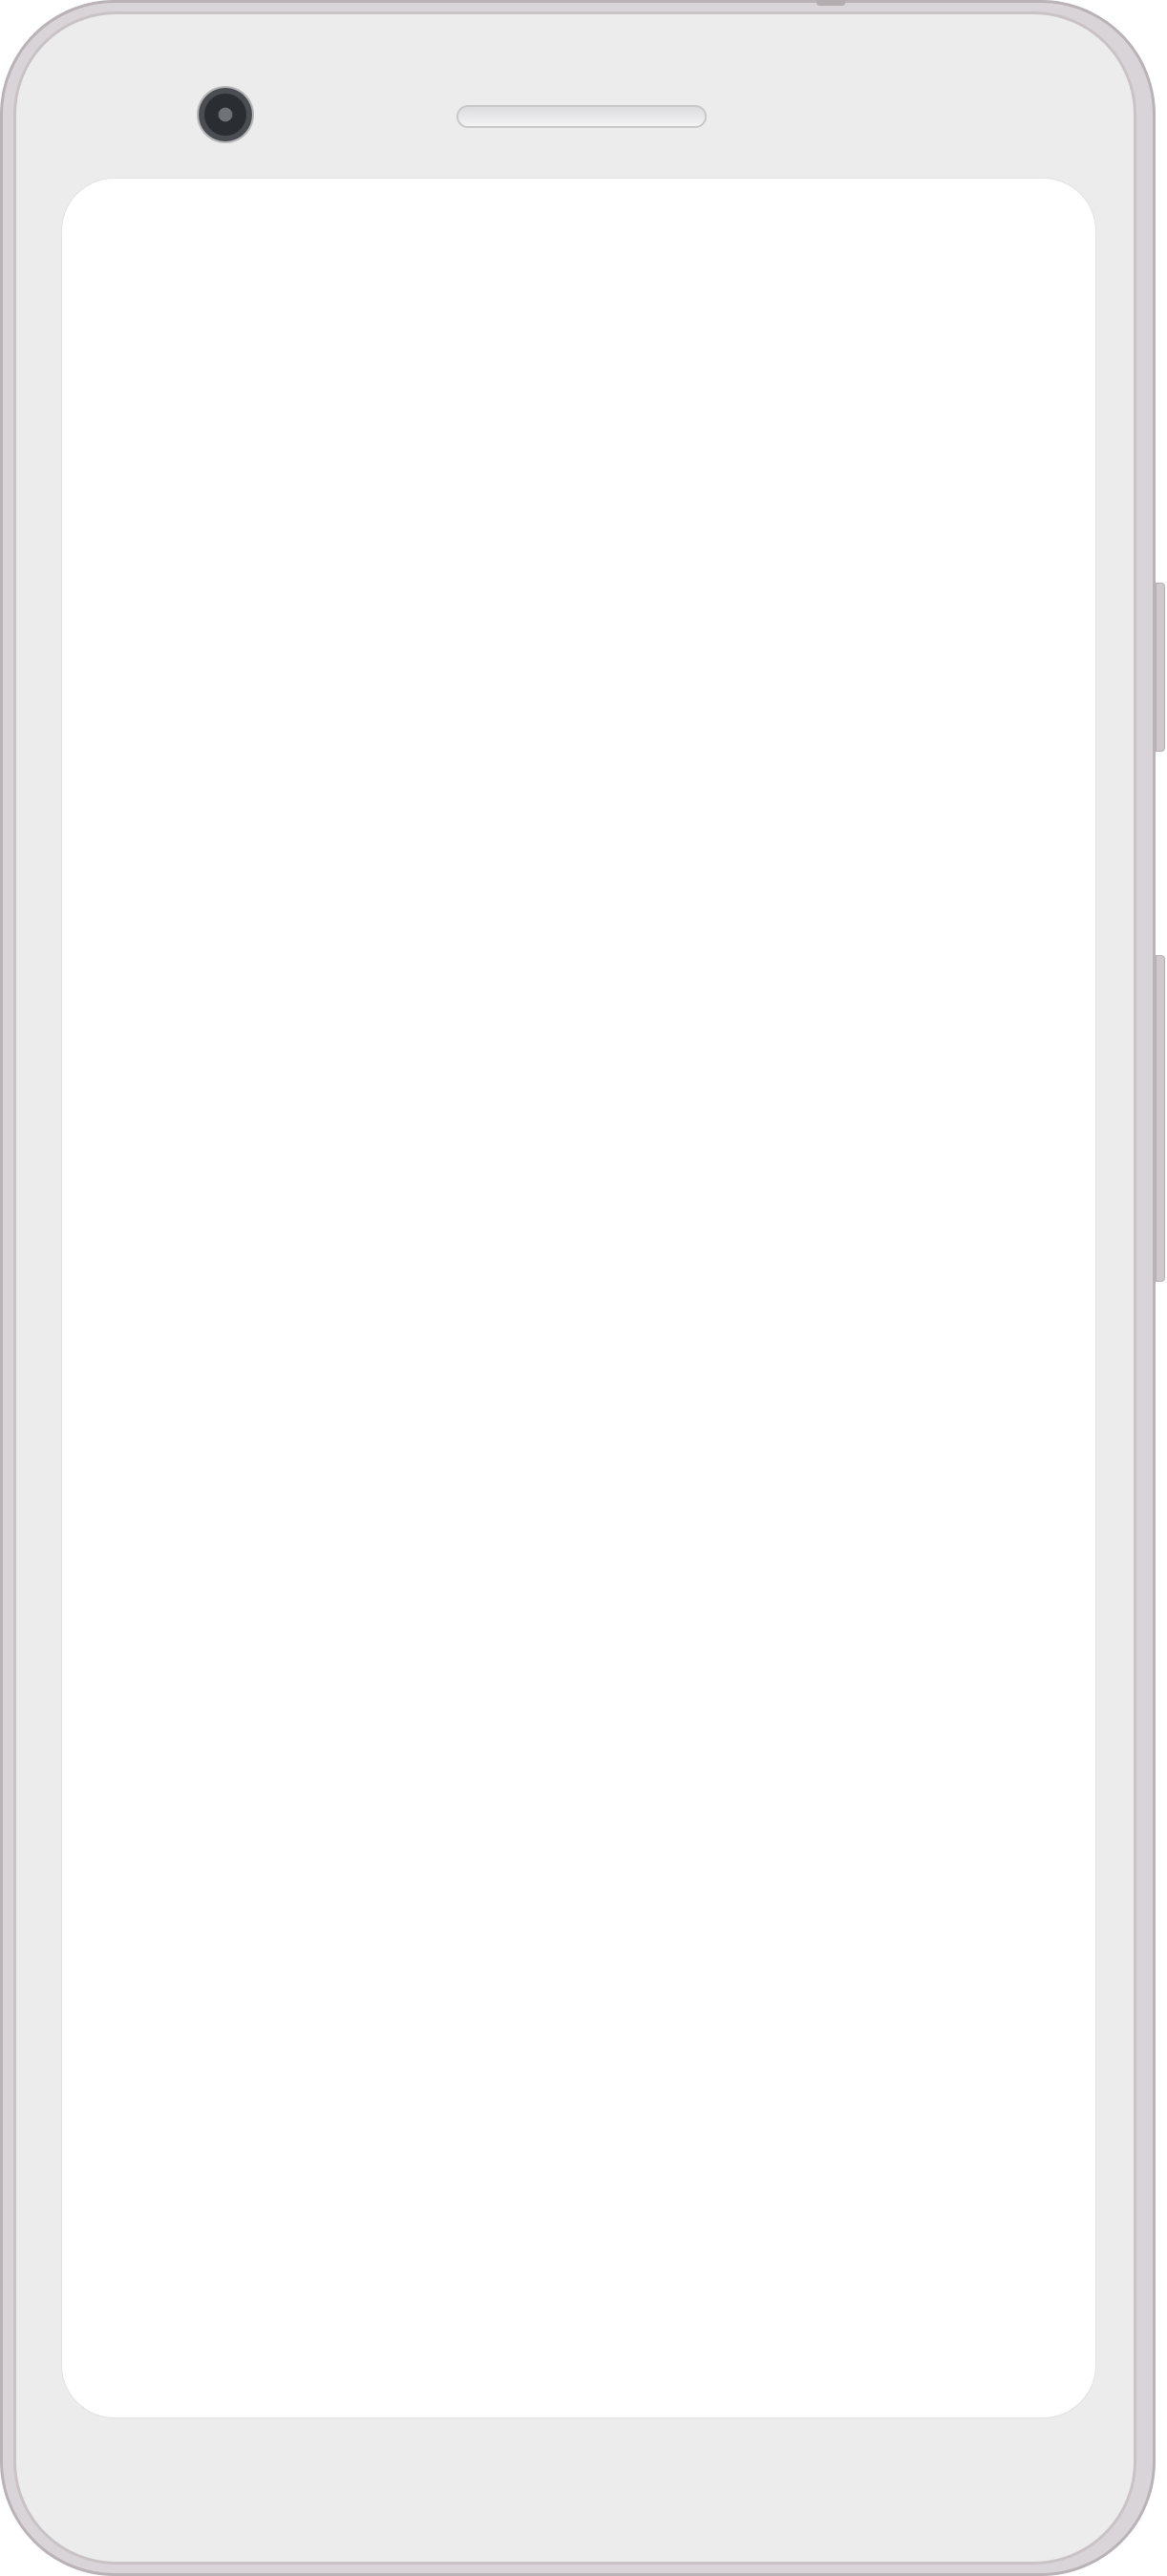  I want to click on top-edge-accent, so click(831, 3).